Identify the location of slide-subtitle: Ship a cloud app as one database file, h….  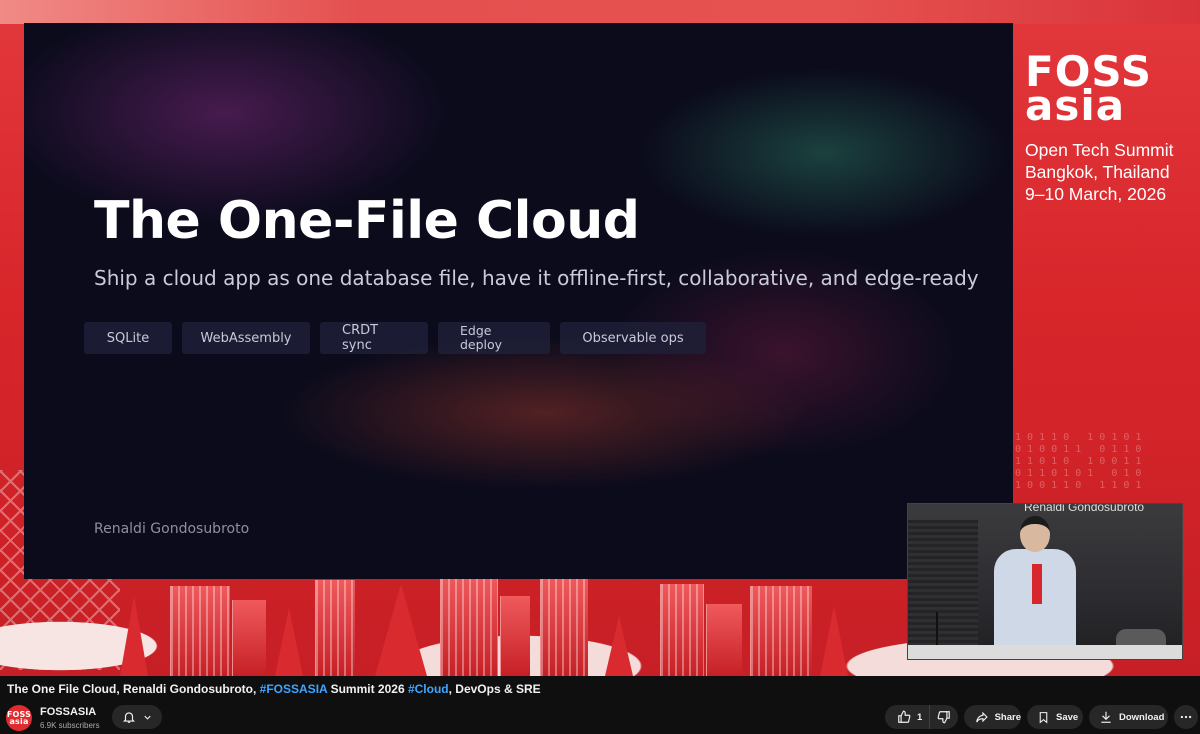
(536, 278).